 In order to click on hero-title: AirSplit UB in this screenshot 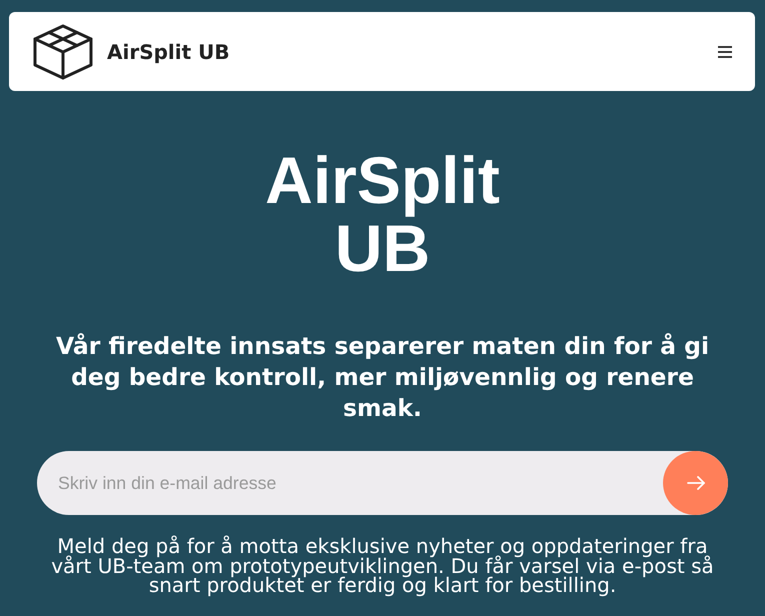, I will do `click(382, 214)`.